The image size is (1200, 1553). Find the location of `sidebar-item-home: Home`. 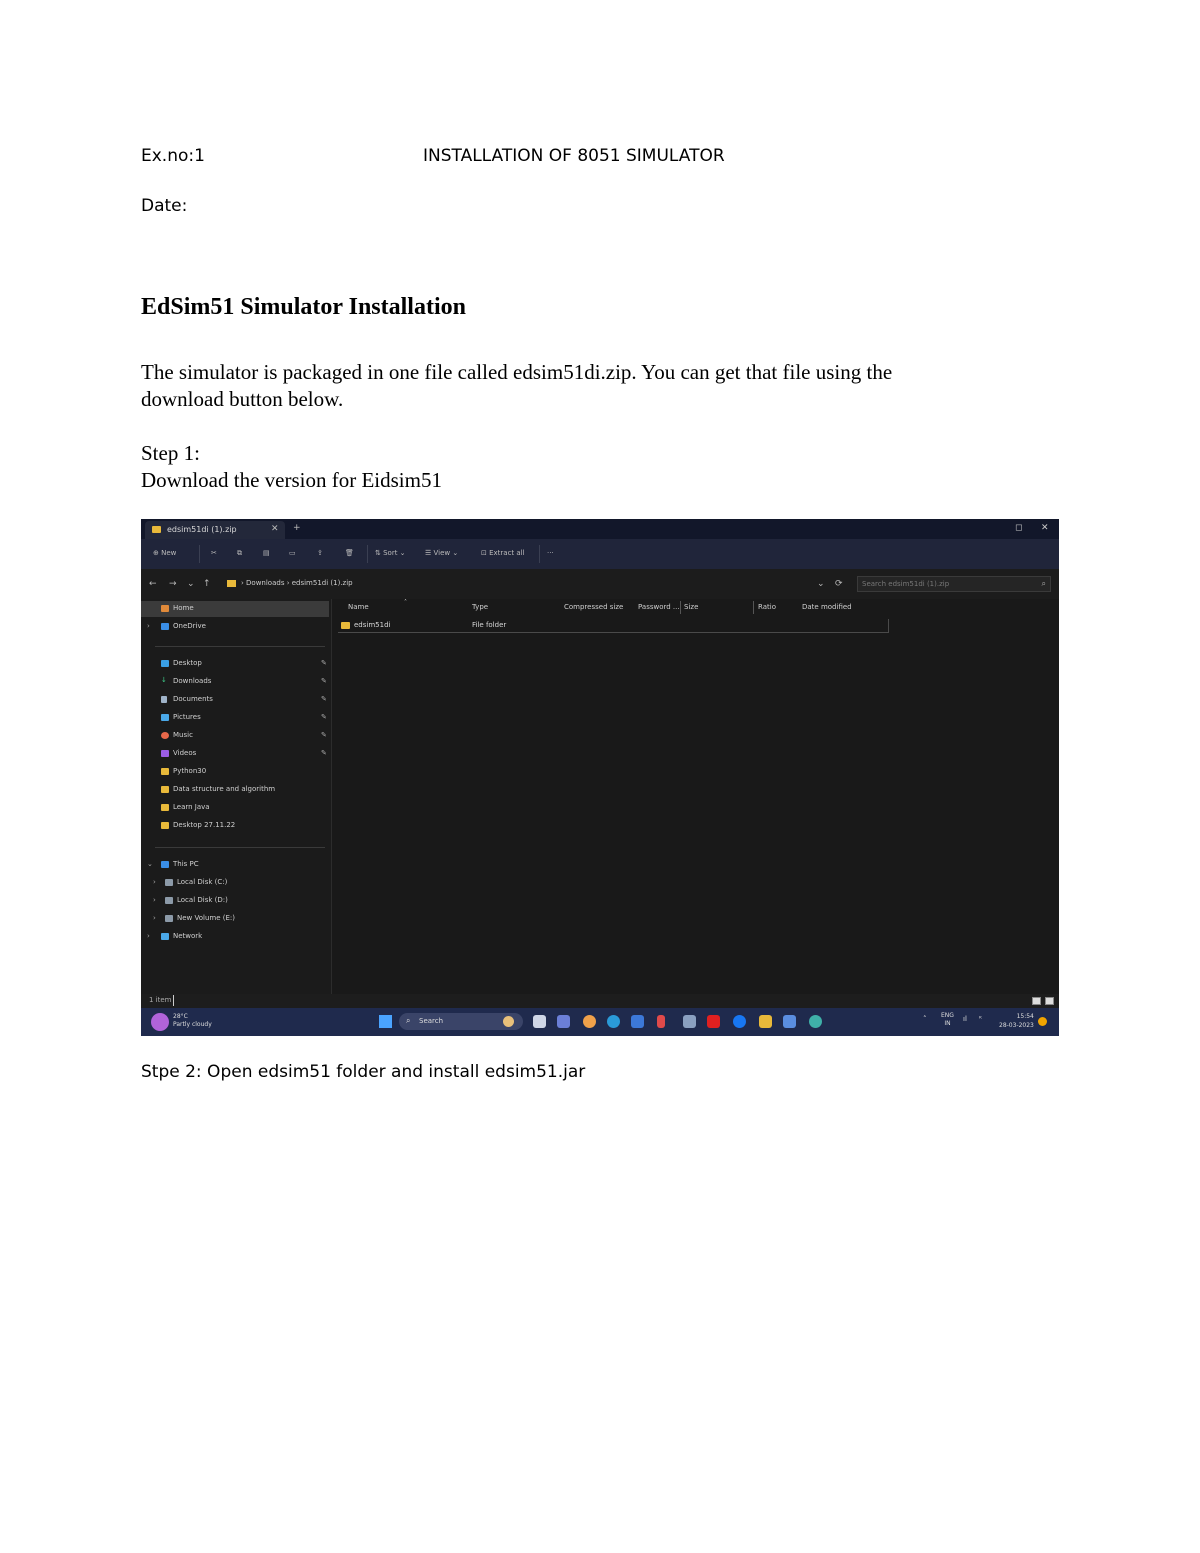

sidebar-item-home: Home is located at coordinates (235, 609).